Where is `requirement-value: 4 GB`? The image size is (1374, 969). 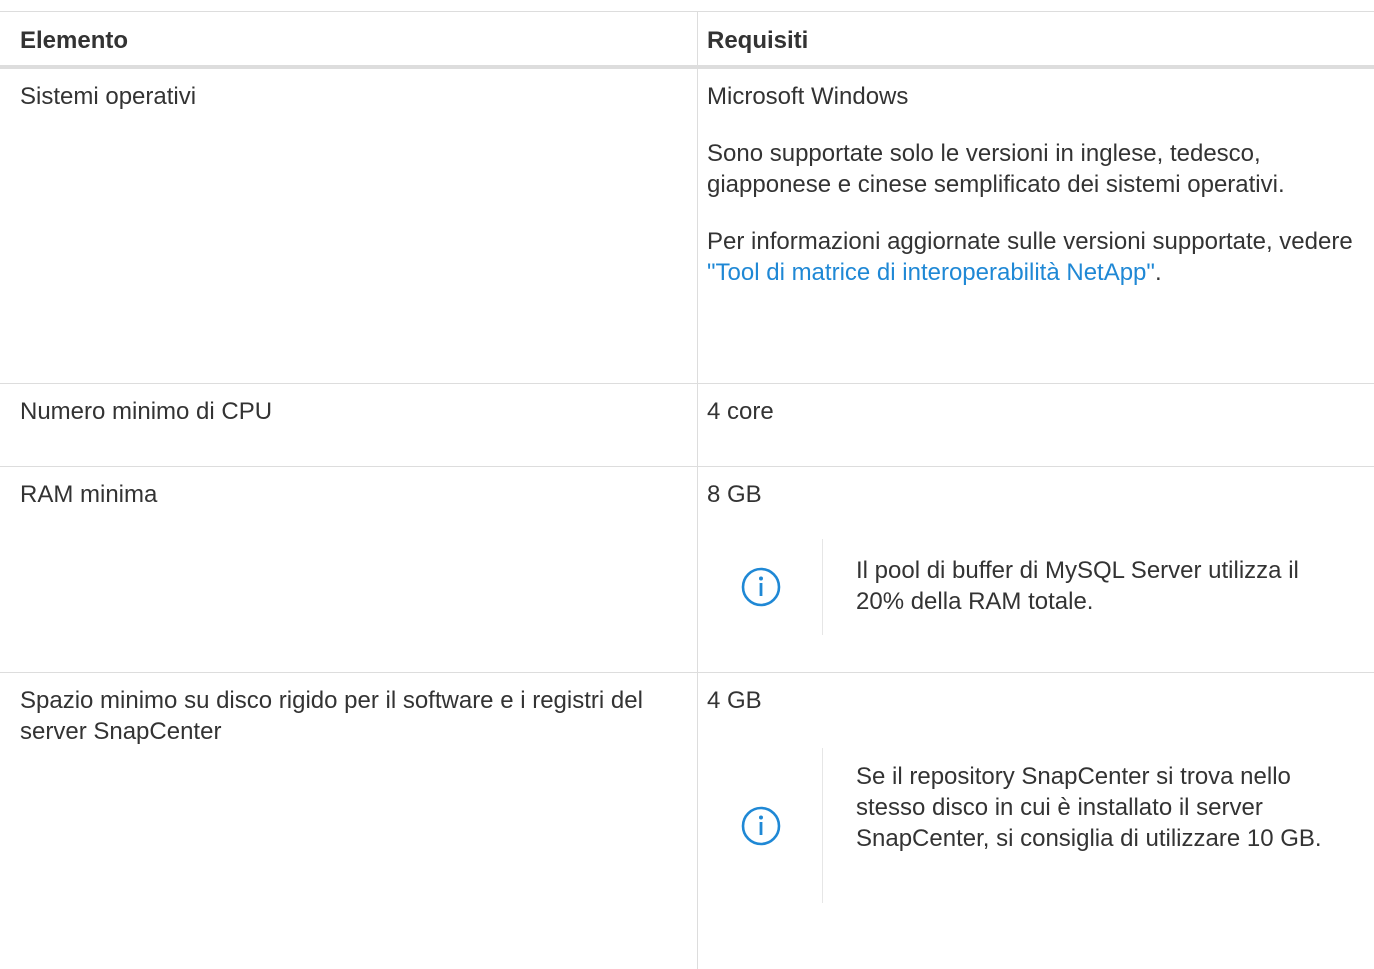 requirement-value: 4 GB is located at coordinates (734, 700).